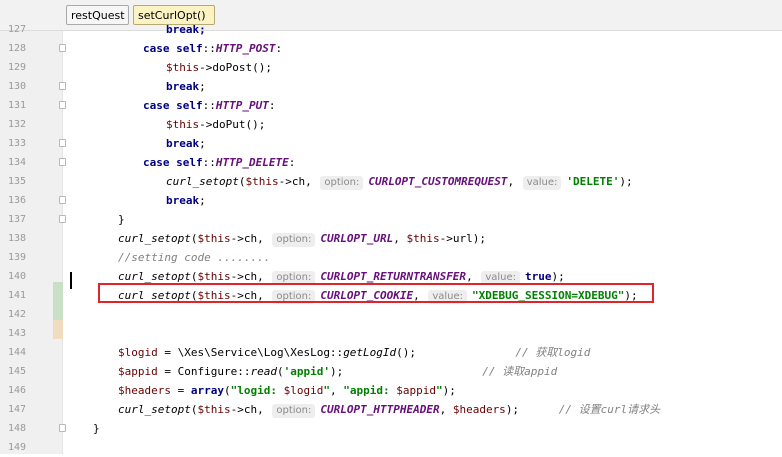 The width and height of the screenshot is (782, 457). Describe the element at coordinates (393, 276) in the screenshot. I see `code-token: CURLOPT_RETURNTRANSFER` at that location.